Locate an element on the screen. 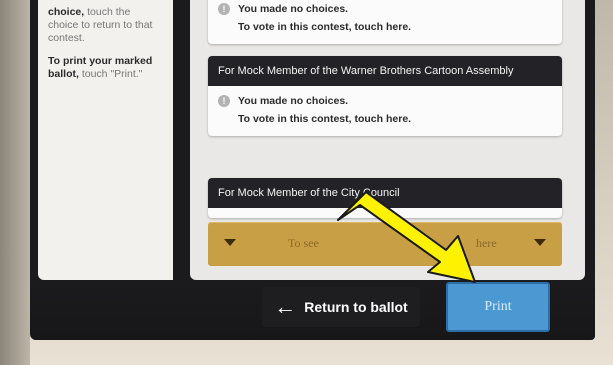 Image resolution: width=613 pixels, height=365 pixels. return-to-ballot-label: Return to ballot is located at coordinates (356, 307).